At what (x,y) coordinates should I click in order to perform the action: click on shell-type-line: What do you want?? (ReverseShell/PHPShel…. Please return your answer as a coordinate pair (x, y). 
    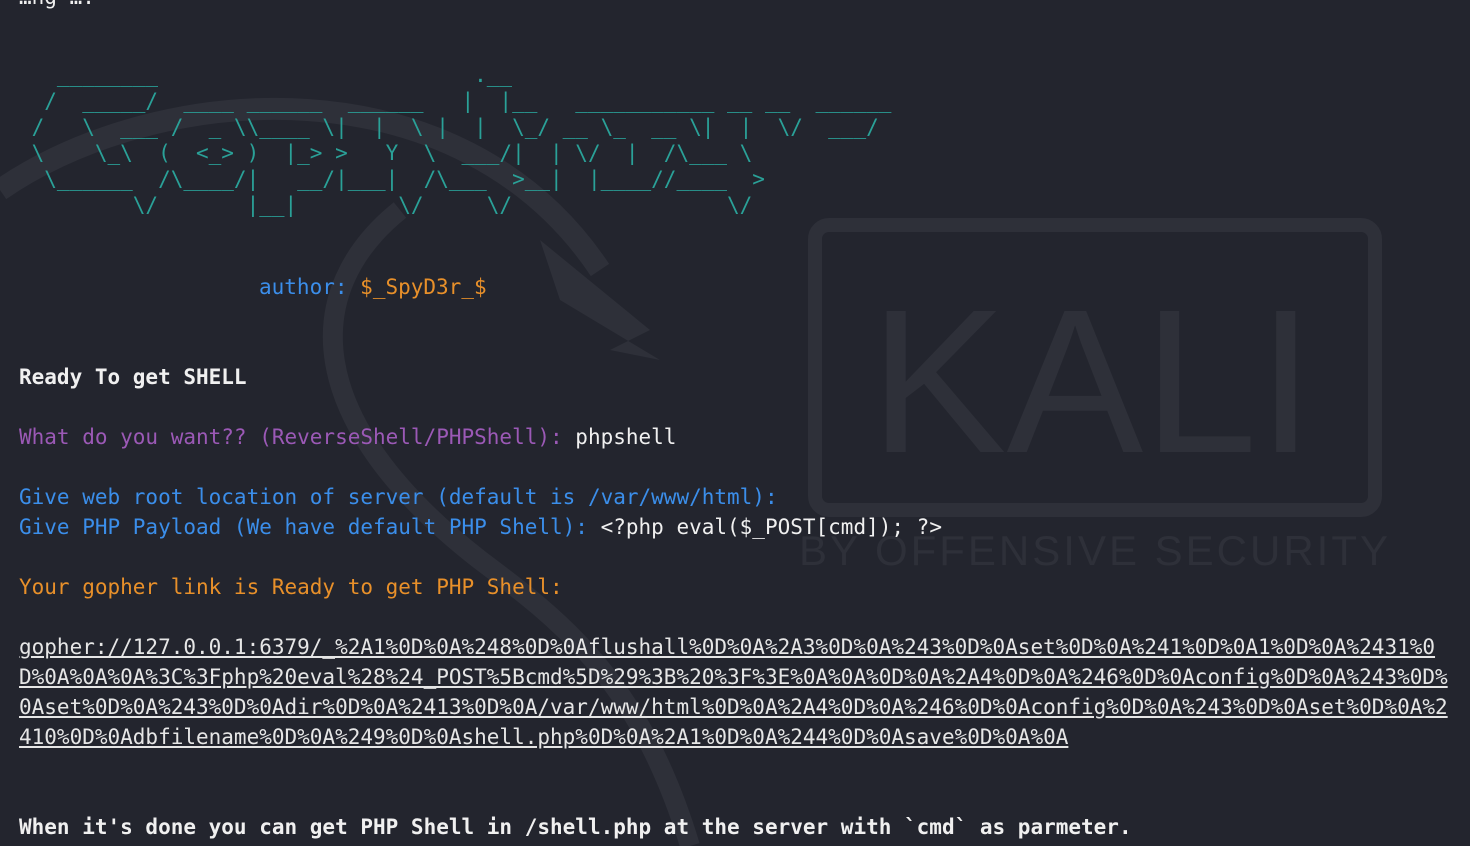
    Looking at the image, I should click on (347, 437).